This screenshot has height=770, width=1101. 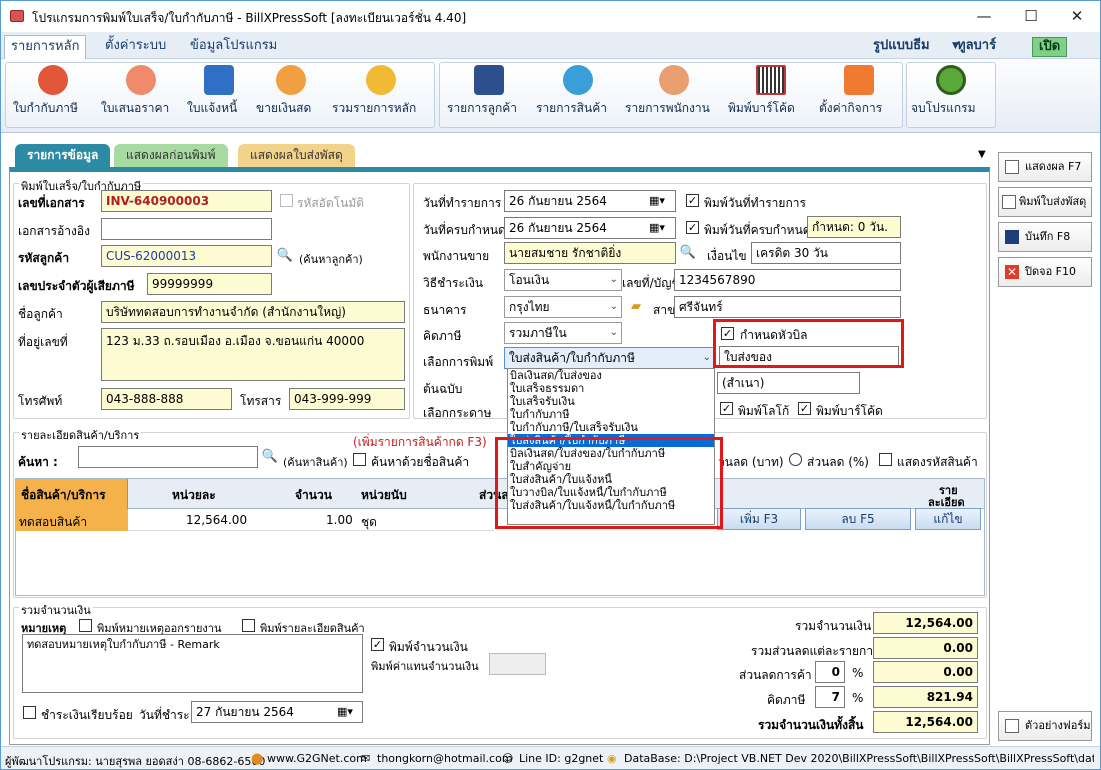 I want to click on cust-code-input: CUS-62000013, so click(x=186, y=256).